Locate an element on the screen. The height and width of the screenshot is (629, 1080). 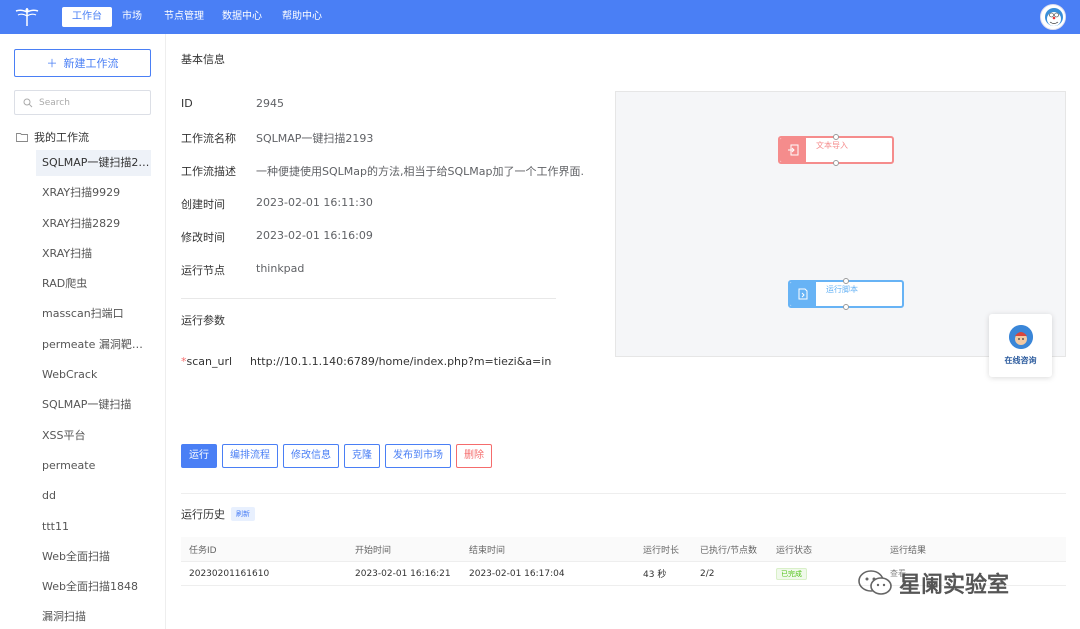
run-history-title: 运行历史 is located at coordinates (203, 514).